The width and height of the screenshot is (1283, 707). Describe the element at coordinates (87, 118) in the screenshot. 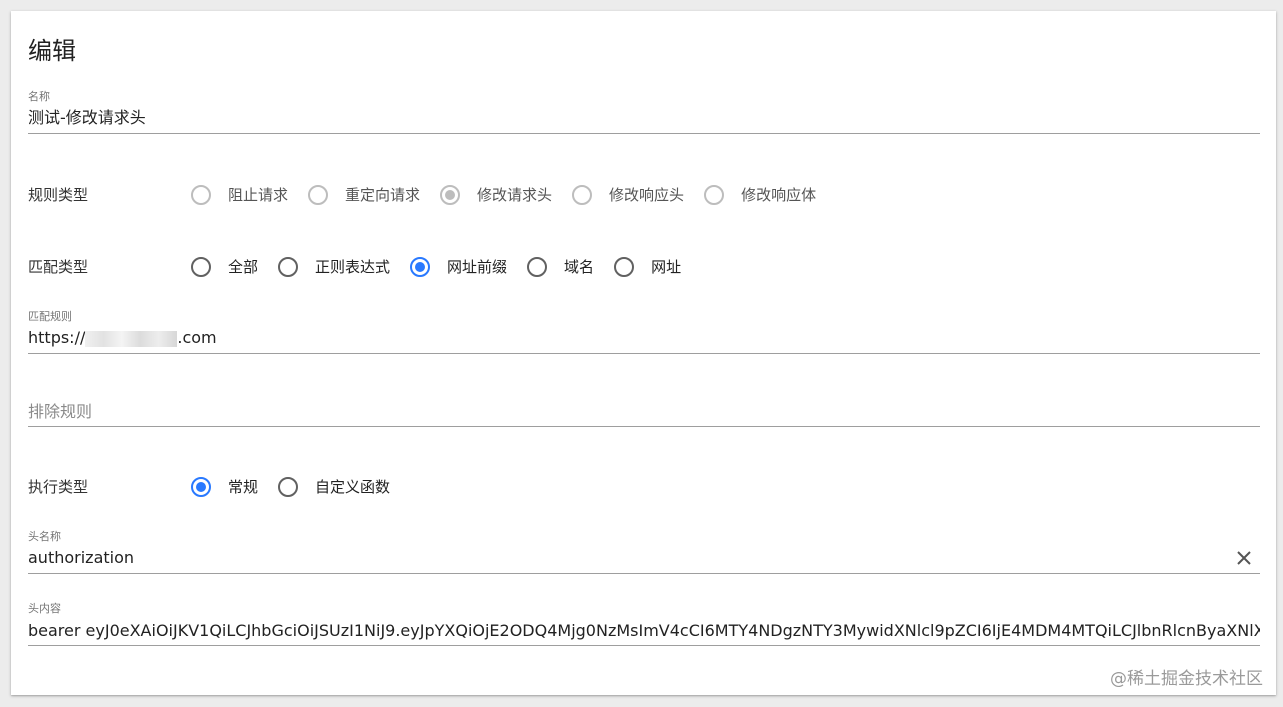

I see `name-field-value: 测试-修改请求头` at that location.